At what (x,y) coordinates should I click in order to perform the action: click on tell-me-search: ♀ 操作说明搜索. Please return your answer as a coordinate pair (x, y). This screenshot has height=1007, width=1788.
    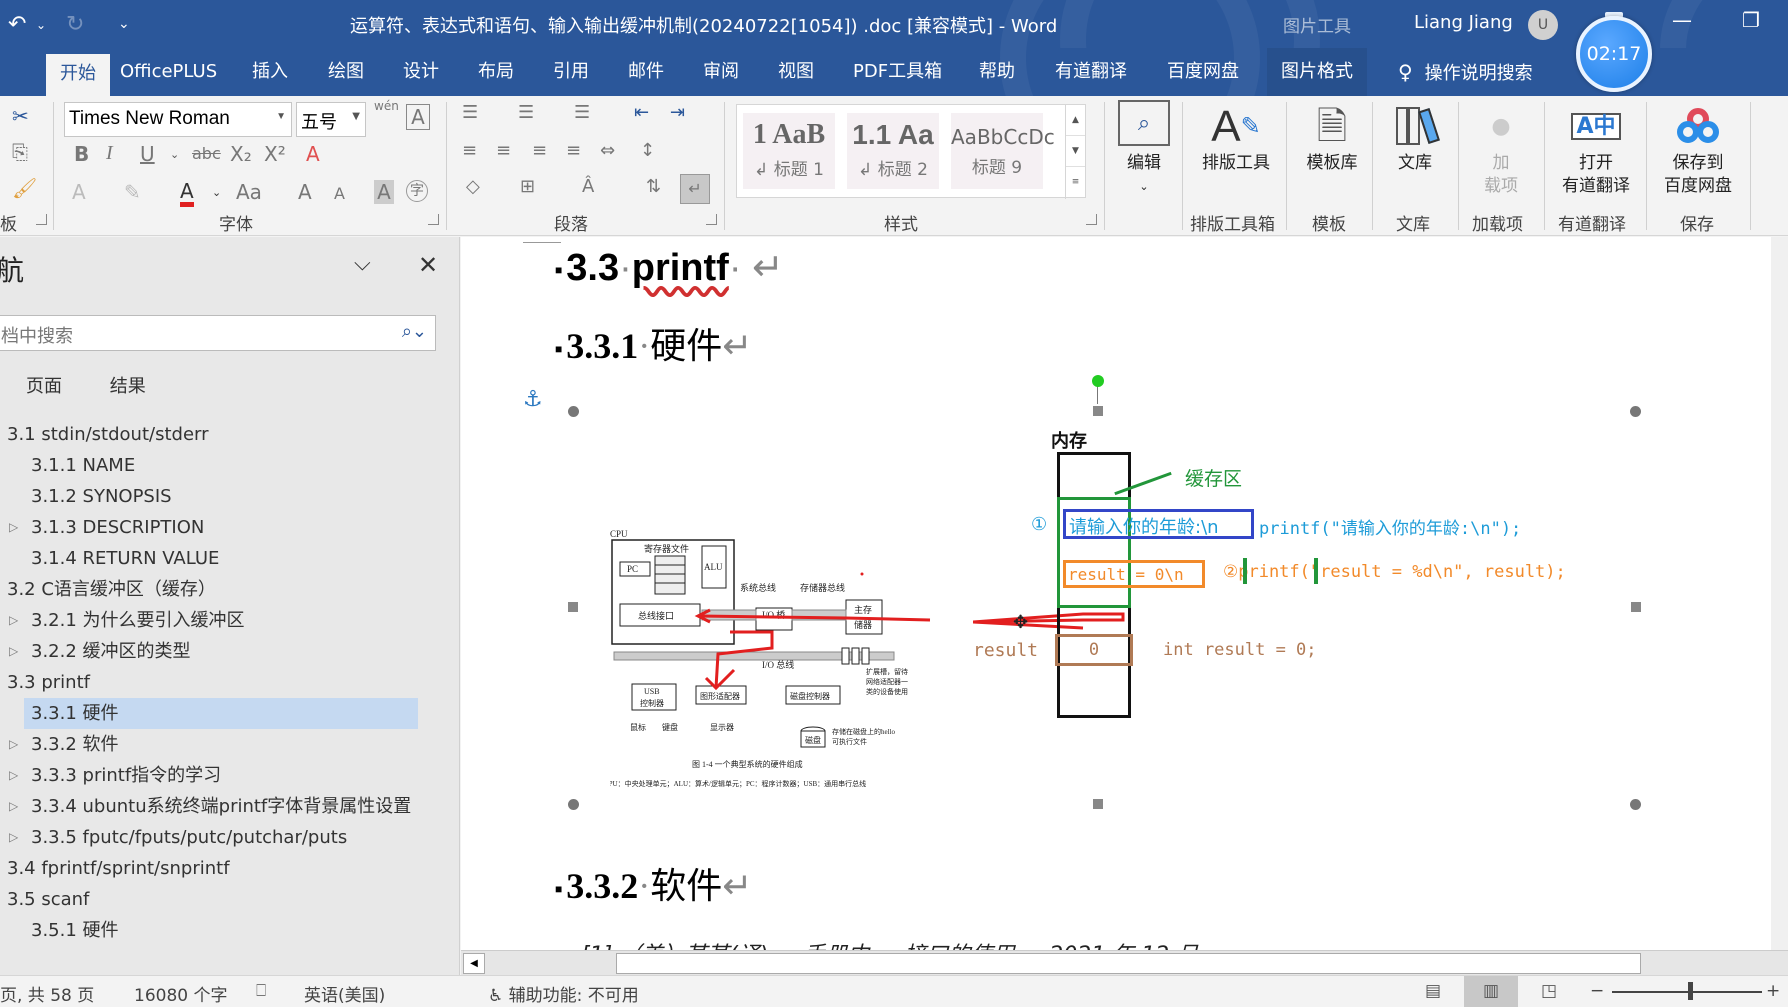
    Looking at the image, I should click on (1465, 72).